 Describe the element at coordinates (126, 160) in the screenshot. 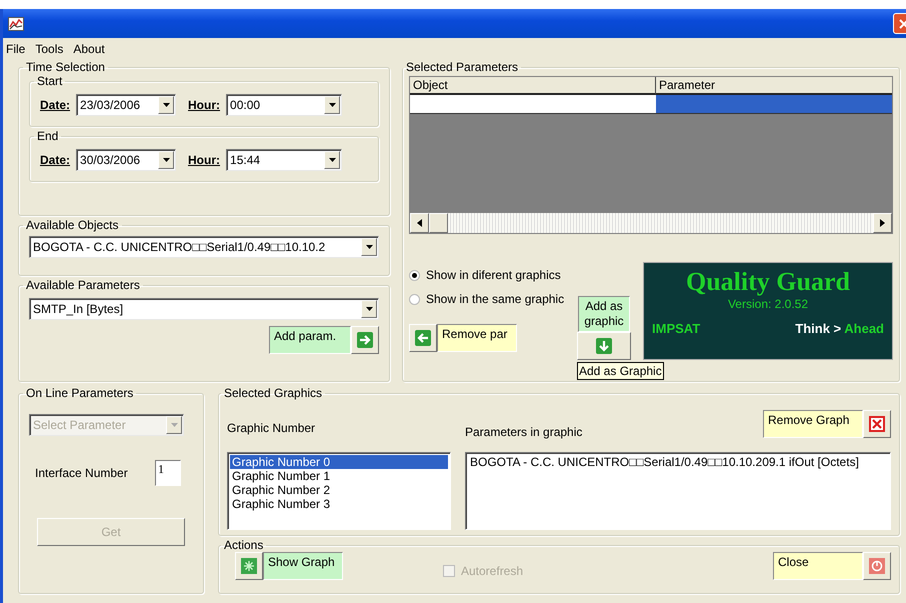

I see `date-field: 30/03/2006` at that location.